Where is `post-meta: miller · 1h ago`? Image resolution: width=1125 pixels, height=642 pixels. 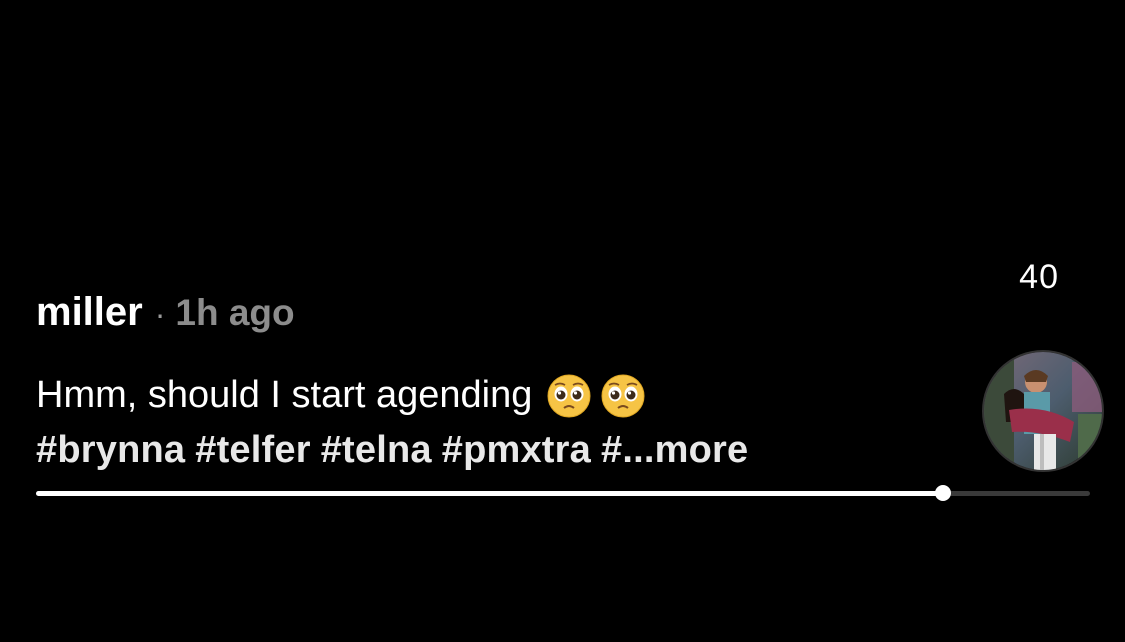
post-meta: miller · 1h ago is located at coordinates (165, 312).